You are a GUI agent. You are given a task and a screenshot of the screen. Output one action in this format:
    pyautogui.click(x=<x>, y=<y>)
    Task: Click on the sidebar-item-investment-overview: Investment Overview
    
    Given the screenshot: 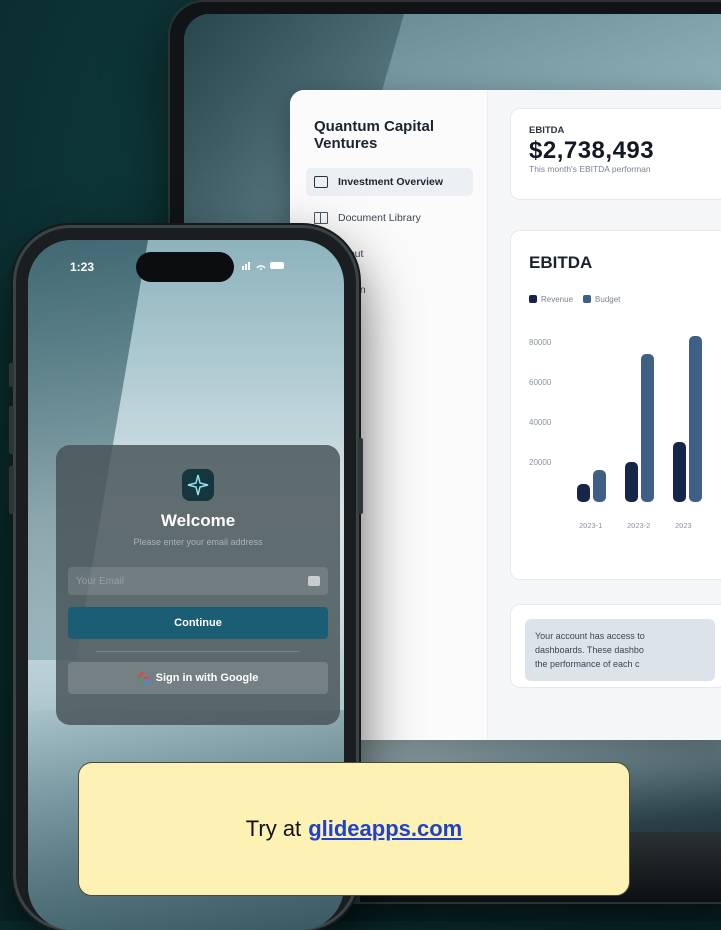 What is the action you would take?
    pyautogui.click(x=389, y=182)
    